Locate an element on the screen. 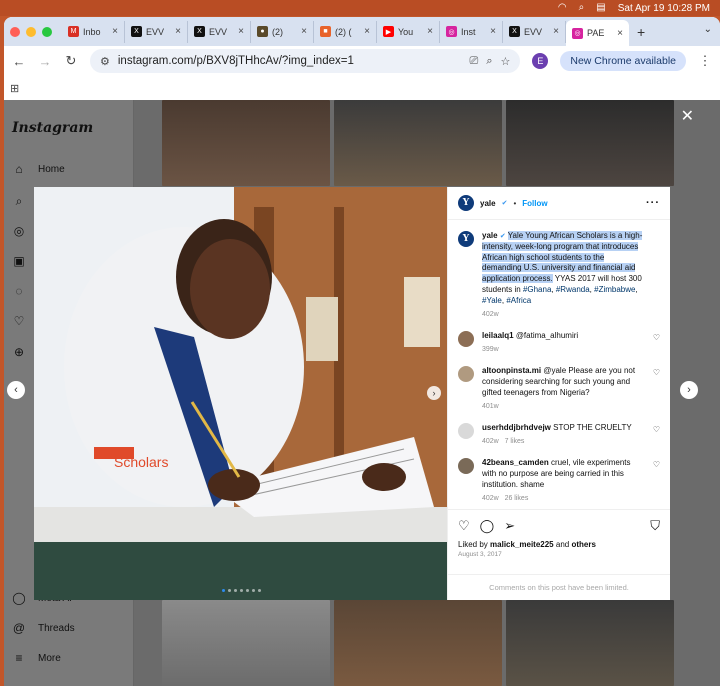 This screenshot has width=720, height=686. hashtag-link: #Rwanda is located at coordinates (573, 289).